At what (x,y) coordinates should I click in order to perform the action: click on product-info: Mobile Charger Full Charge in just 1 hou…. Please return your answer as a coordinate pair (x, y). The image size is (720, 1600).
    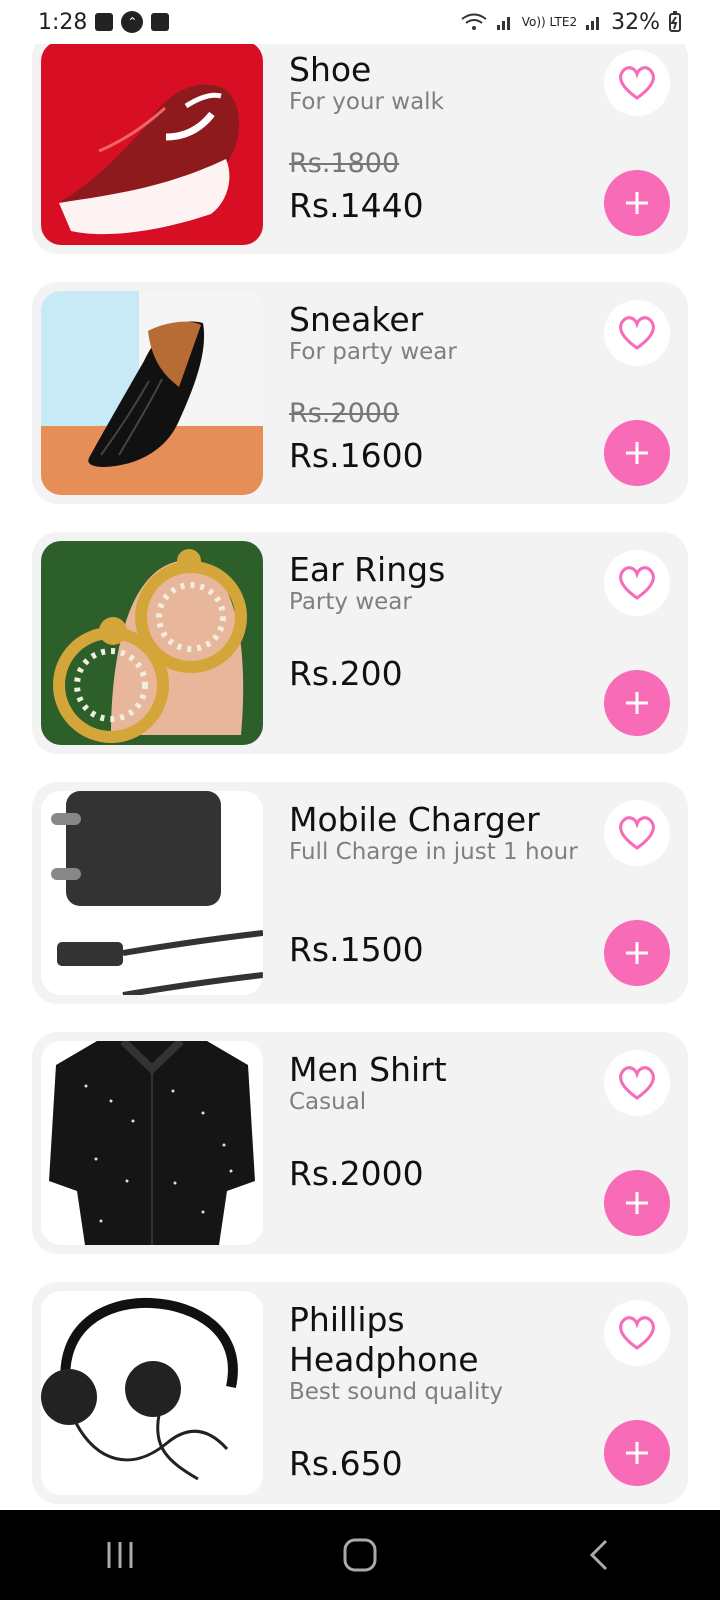
    Looking at the image, I should click on (434, 833).